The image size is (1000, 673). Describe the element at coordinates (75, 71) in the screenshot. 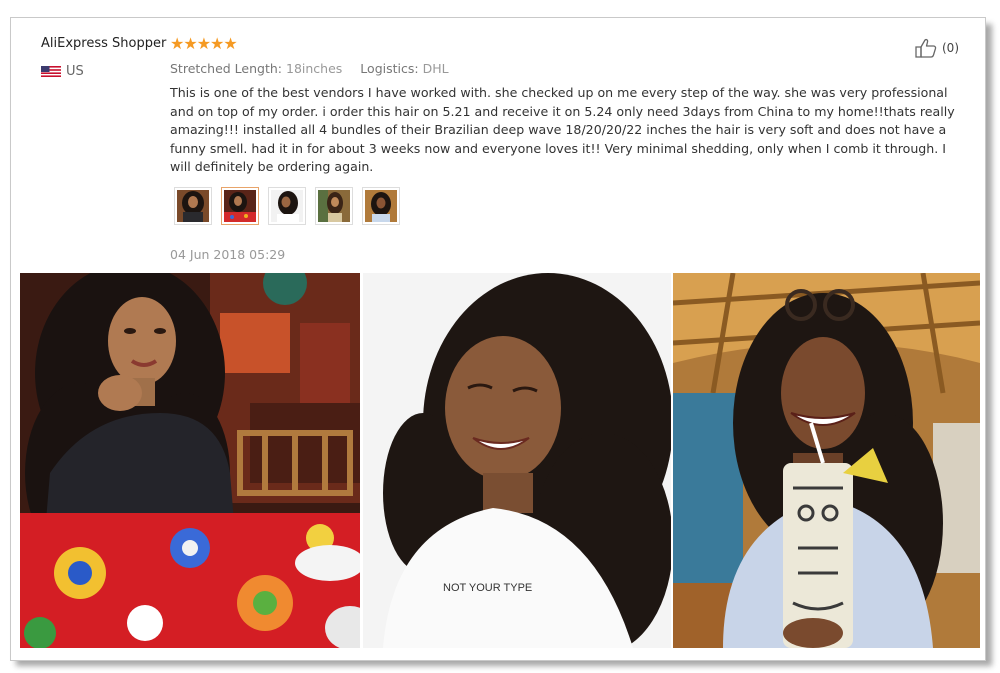

I see `country-label: US` at that location.